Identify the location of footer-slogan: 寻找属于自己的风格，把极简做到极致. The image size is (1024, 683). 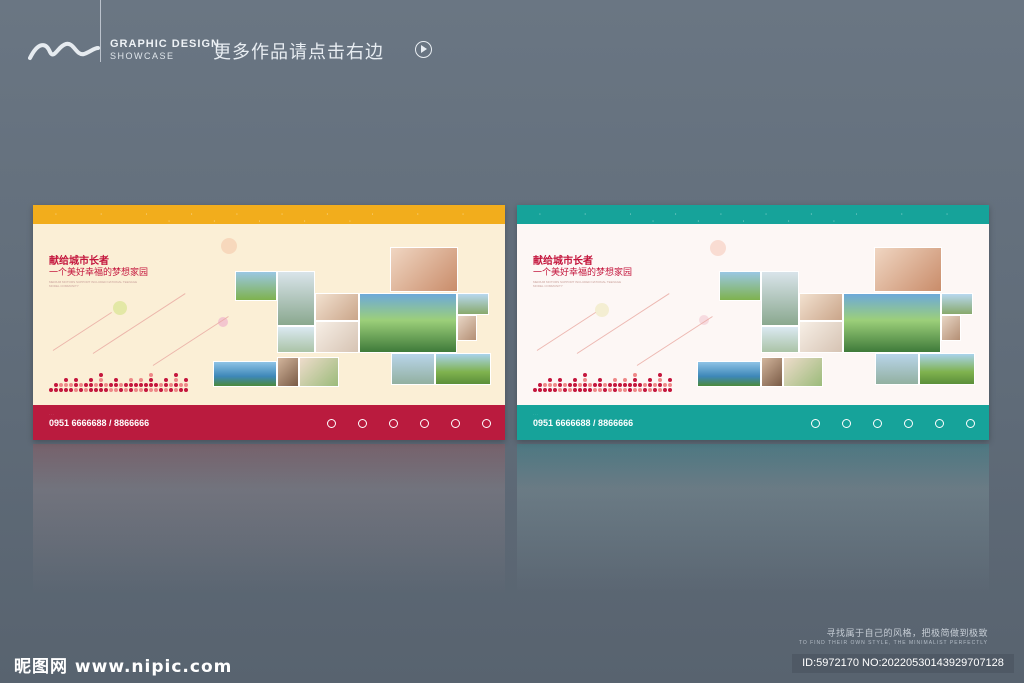
(907, 634).